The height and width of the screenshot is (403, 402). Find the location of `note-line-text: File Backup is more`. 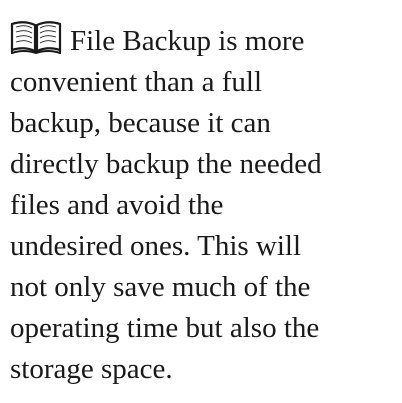

note-line-text: File Backup is more is located at coordinates (187, 41).